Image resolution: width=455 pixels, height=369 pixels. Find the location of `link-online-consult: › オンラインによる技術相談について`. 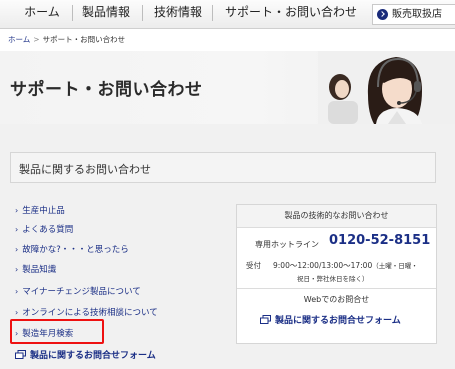

link-online-consult: › オンラインによる技術相談について is located at coordinates (86, 312).